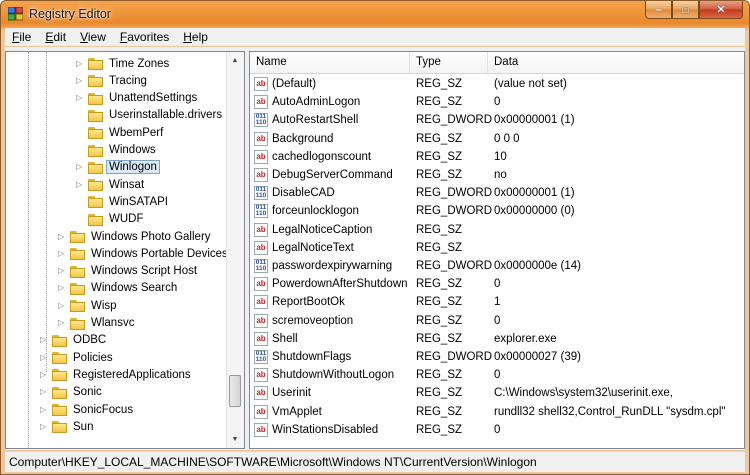  Describe the element at coordinates (658, 10) in the screenshot. I see `minimize-button: ‒` at that location.